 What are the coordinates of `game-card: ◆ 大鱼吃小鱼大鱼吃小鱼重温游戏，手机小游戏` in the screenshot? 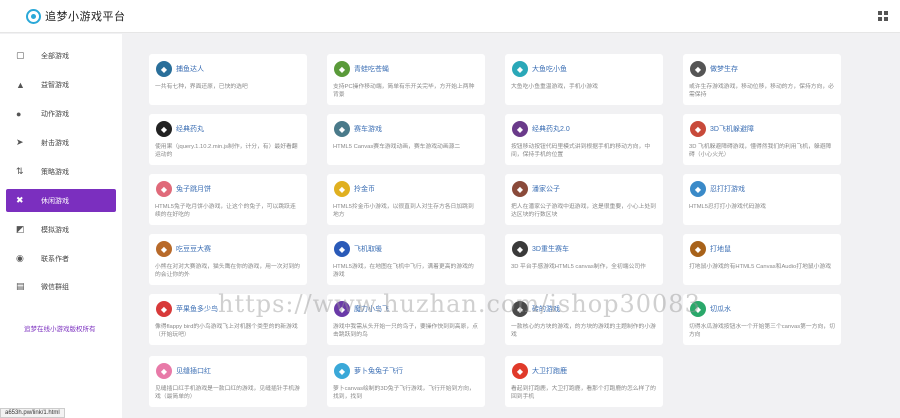 It's located at (584, 79).